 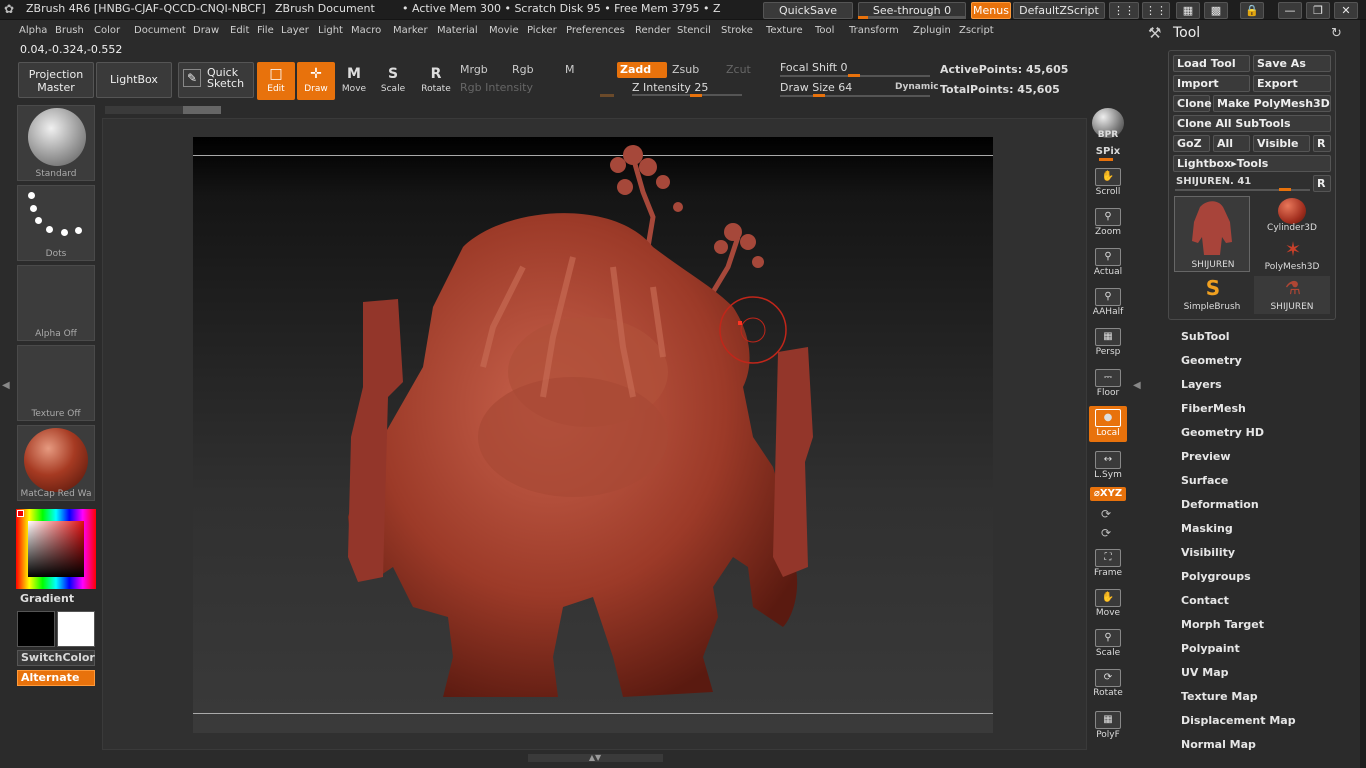 What do you see at coordinates (863, 17) in the screenshot?
I see `see-through-knob` at bounding box center [863, 17].